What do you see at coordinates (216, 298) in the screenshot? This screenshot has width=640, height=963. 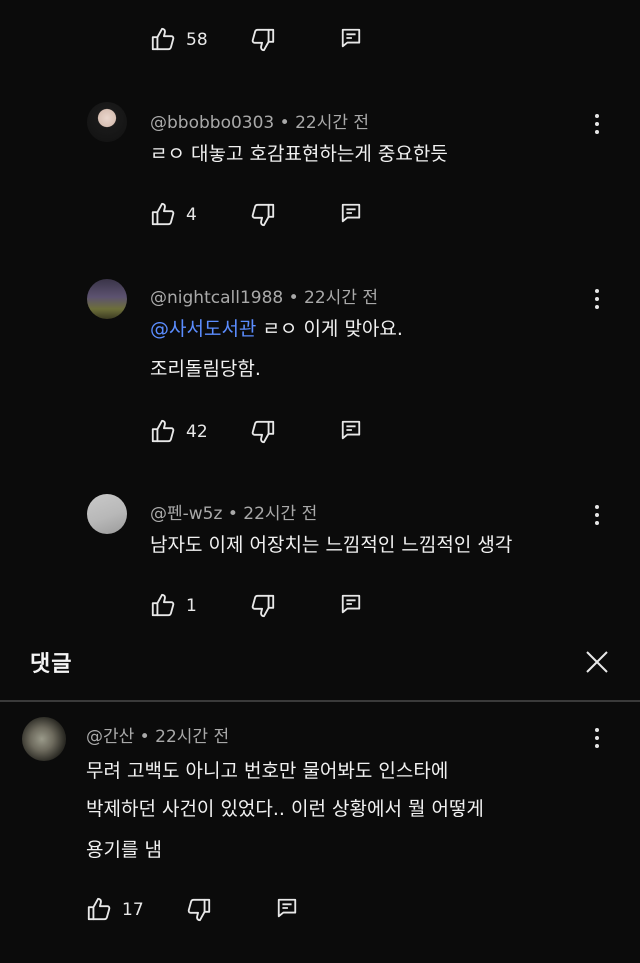 I see `author-name: @nightcall1988` at bounding box center [216, 298].